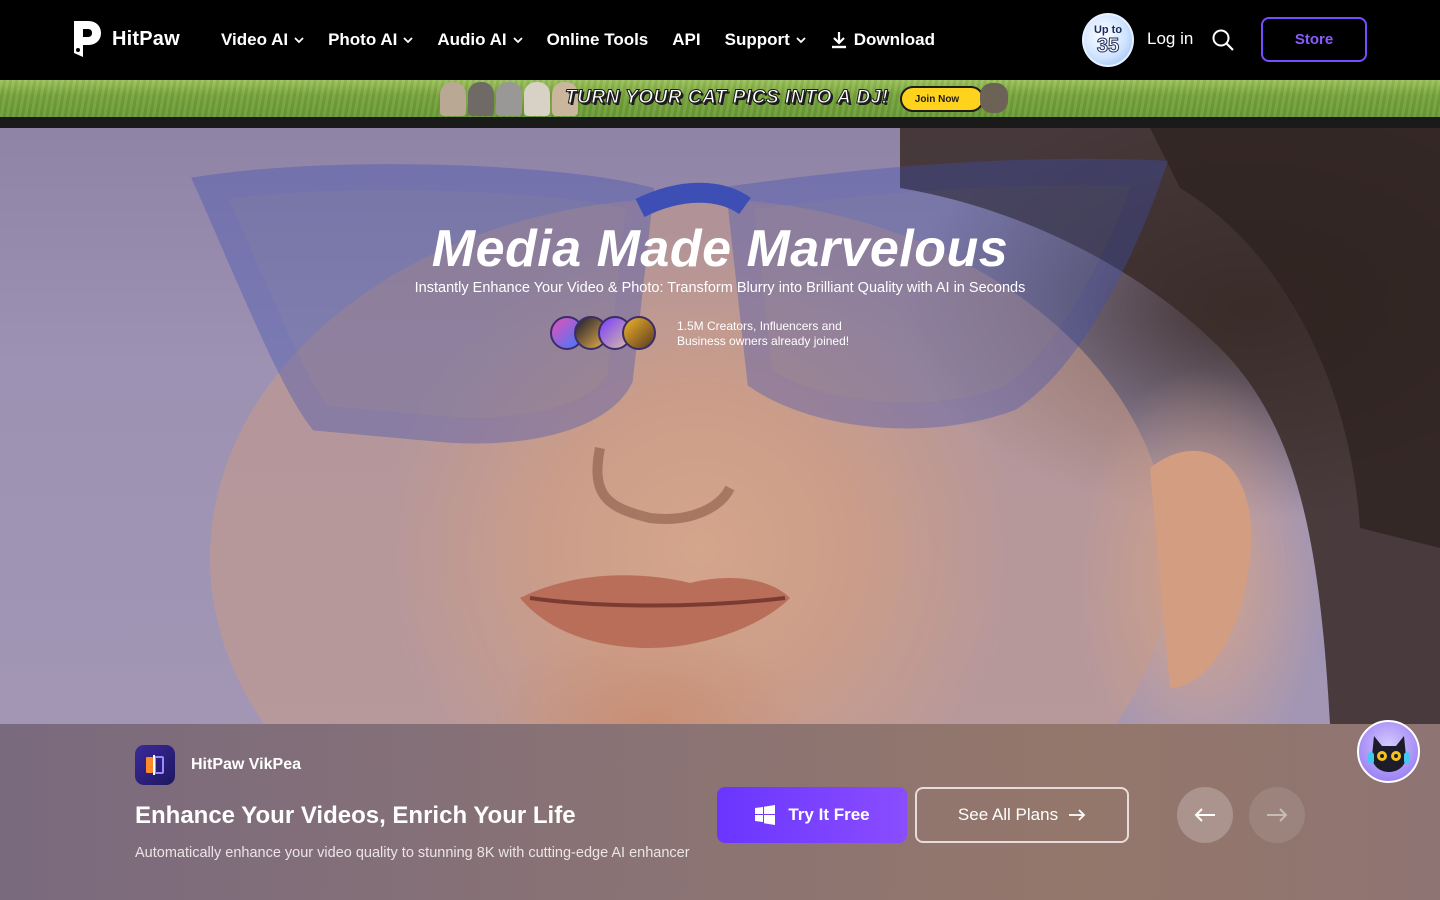  I want to click on menu-label: Online Tools, so click(597, 39).